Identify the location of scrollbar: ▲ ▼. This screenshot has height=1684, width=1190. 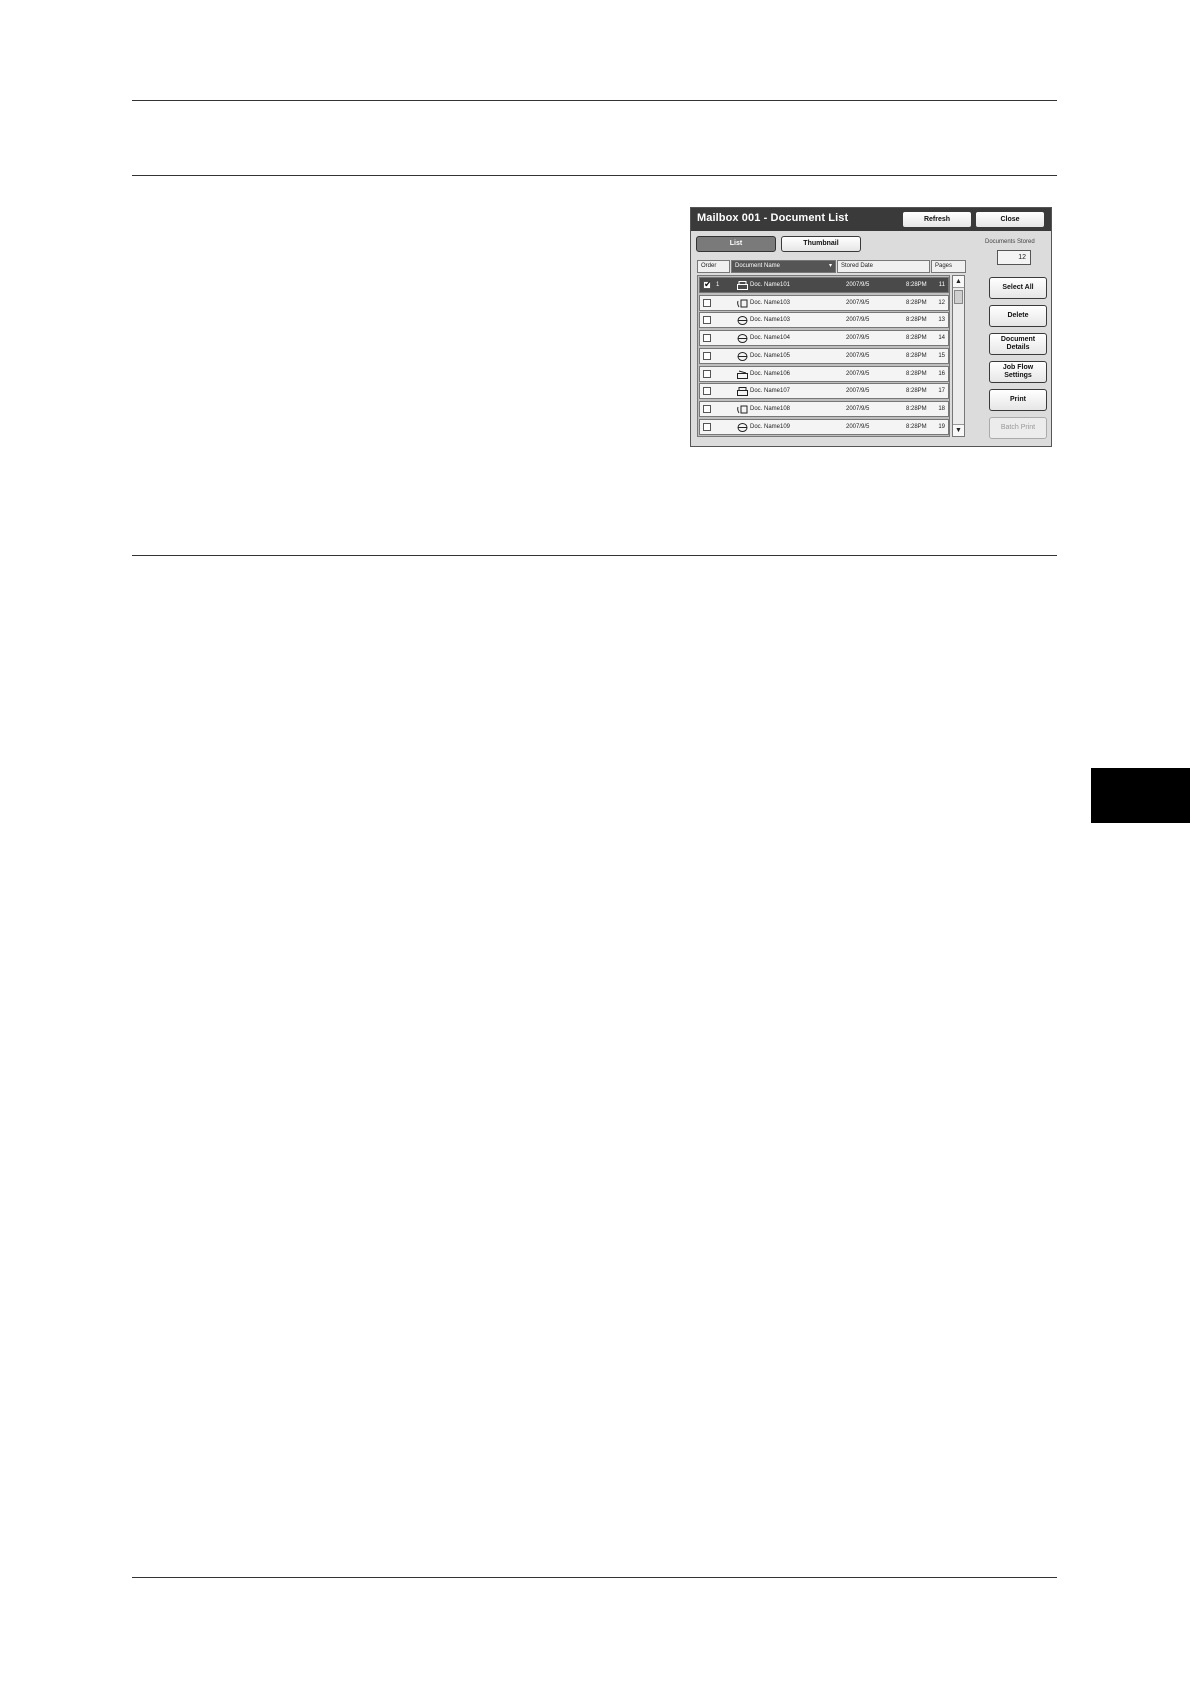
(958, 356).